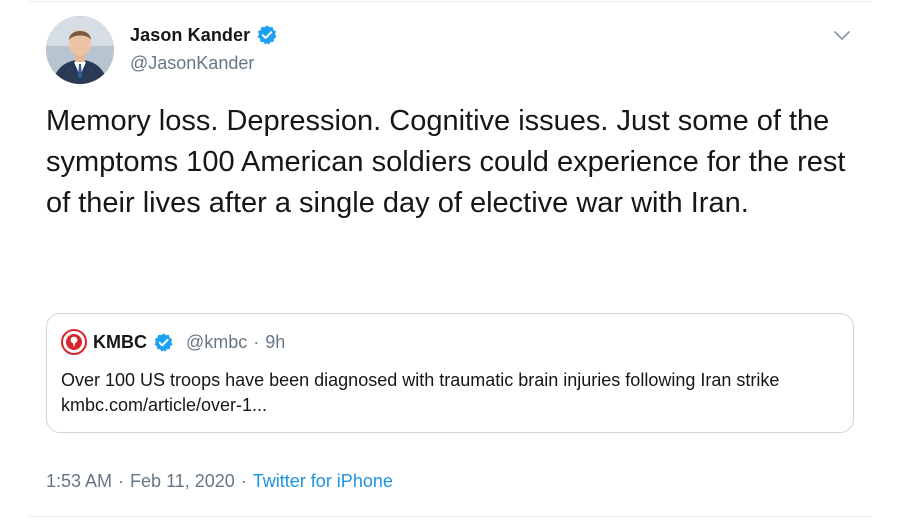 This screenshot has height=520, width=900. I want to click on chevron-down-icon, so click(842, 35).